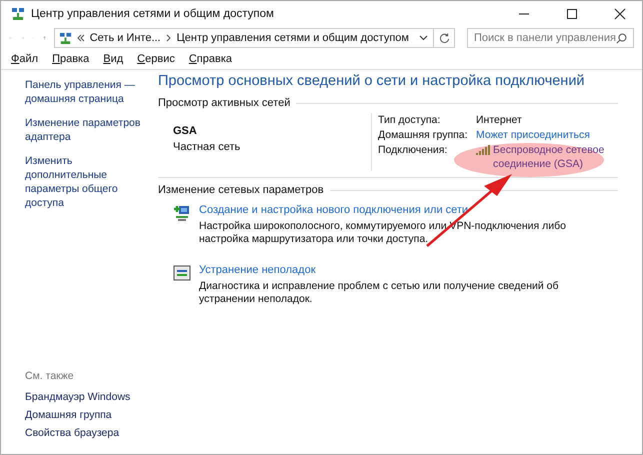  I want to click on task-description: Диагностика и исправление проблем с сетью или получение сведений об устранении неполадок., so click(379, 293).